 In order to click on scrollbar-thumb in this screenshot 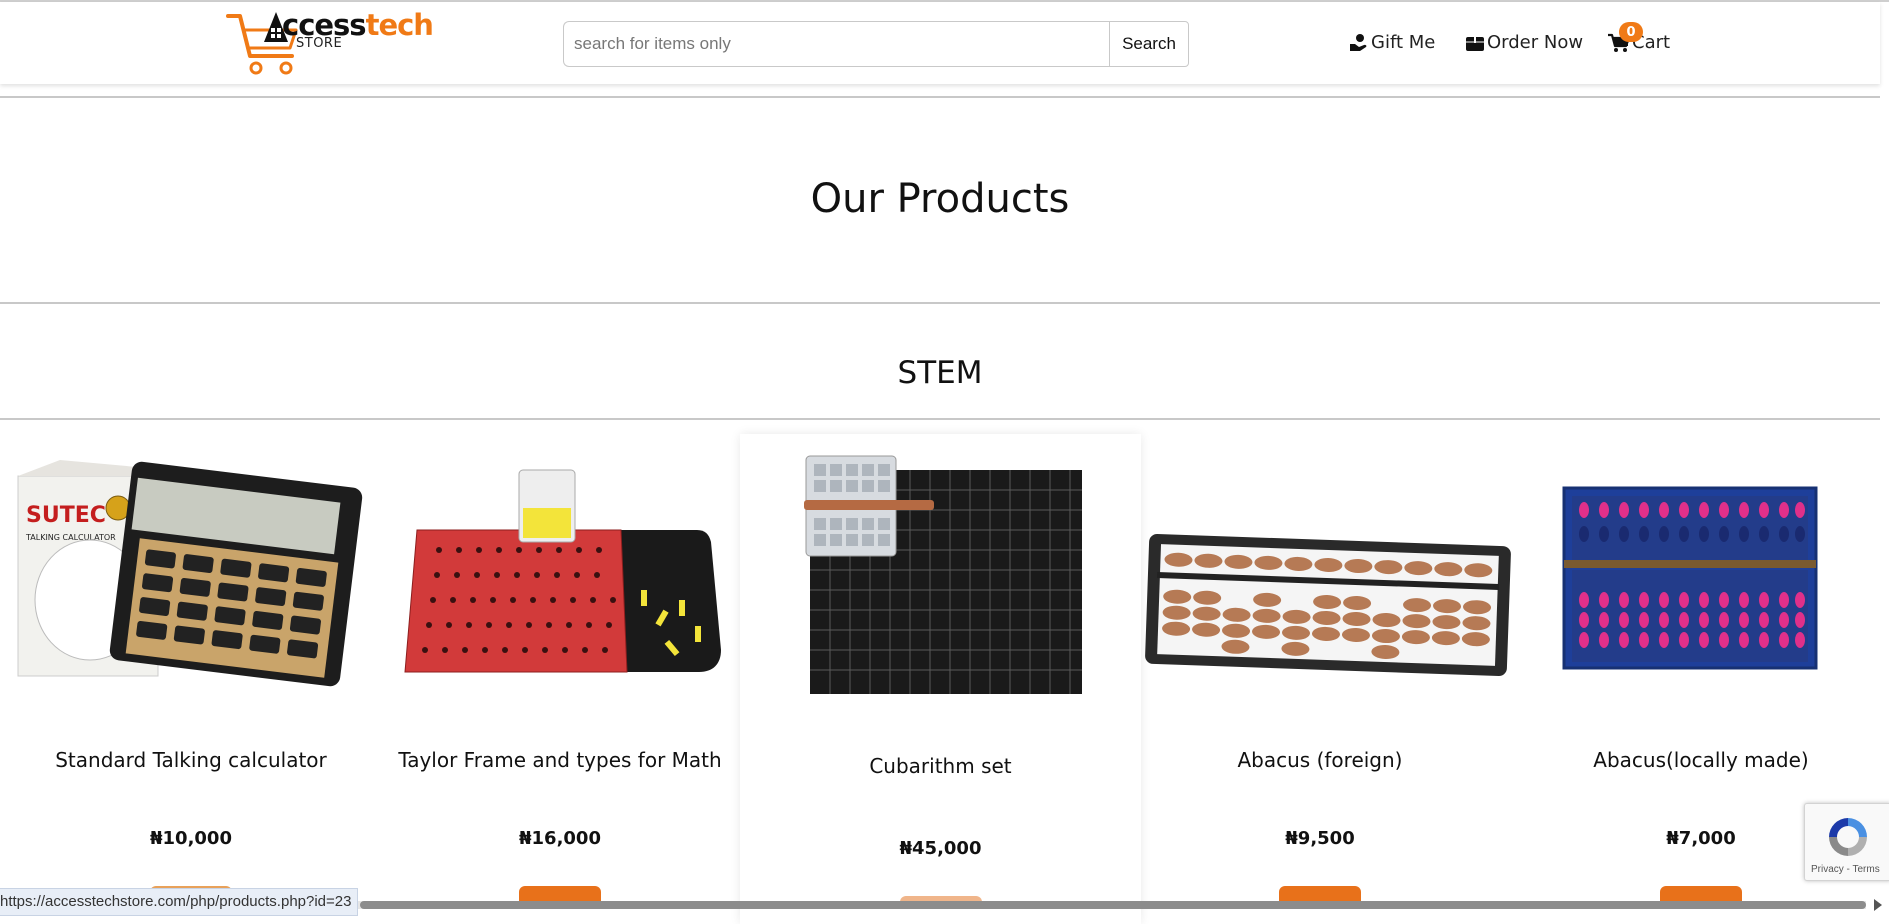, I will do `click(1113, 905)`.